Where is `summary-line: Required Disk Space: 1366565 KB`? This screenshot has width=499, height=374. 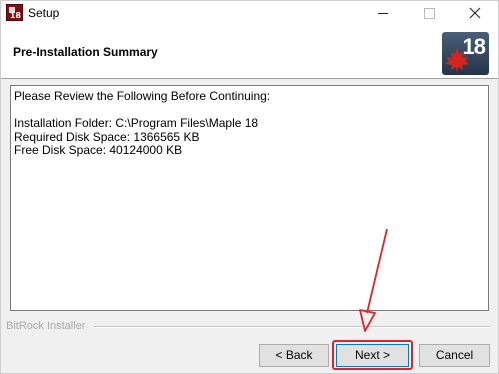
summary-line: Required Disk Space: 1366565 KB is located at coordinates (107, 136).